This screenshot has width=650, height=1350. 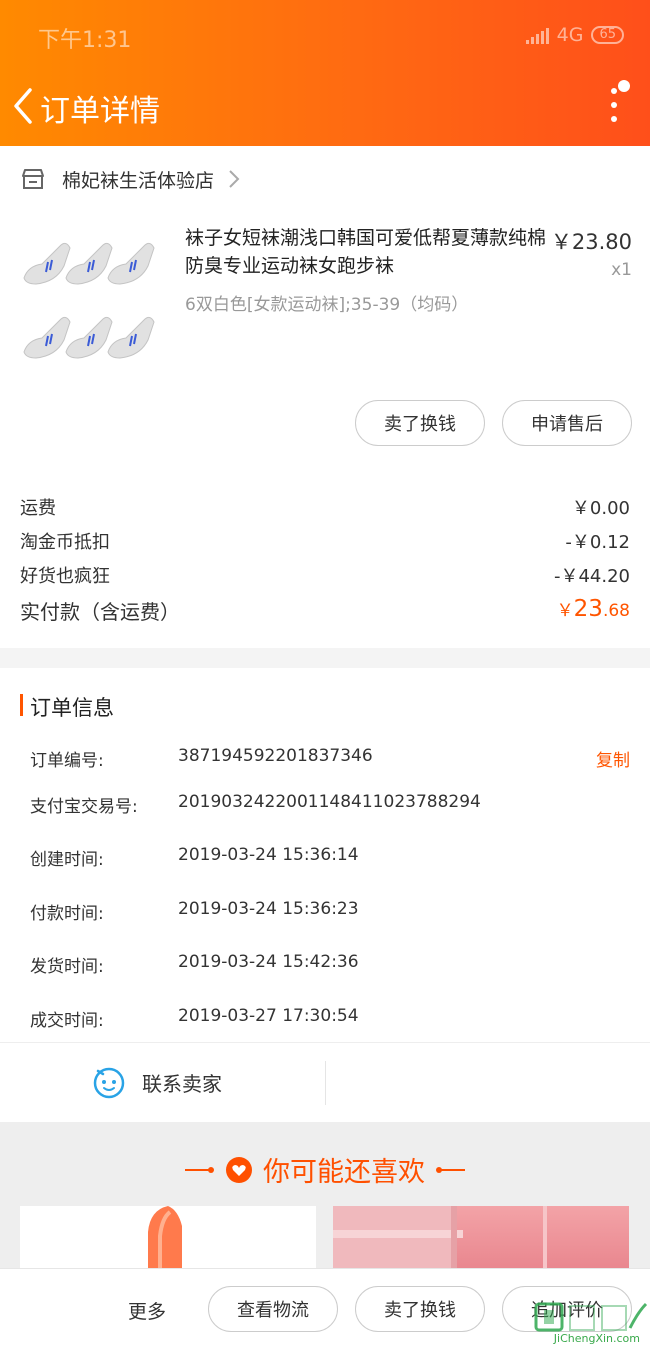 I want to click on heart-icon, so click(x=239, y=1169).